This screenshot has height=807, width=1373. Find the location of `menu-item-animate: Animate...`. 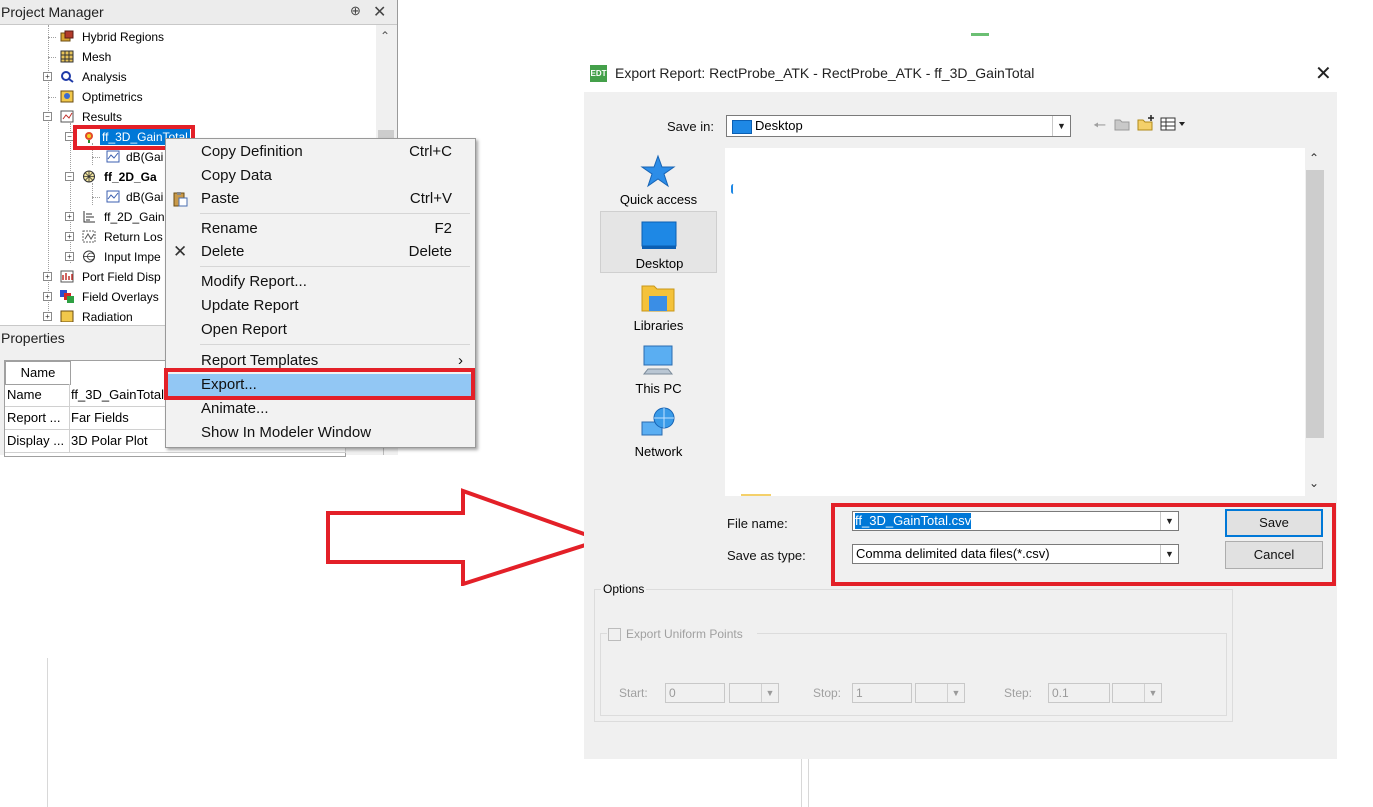

menu-item-animate: Animate... is located at coordinates (320, 409).